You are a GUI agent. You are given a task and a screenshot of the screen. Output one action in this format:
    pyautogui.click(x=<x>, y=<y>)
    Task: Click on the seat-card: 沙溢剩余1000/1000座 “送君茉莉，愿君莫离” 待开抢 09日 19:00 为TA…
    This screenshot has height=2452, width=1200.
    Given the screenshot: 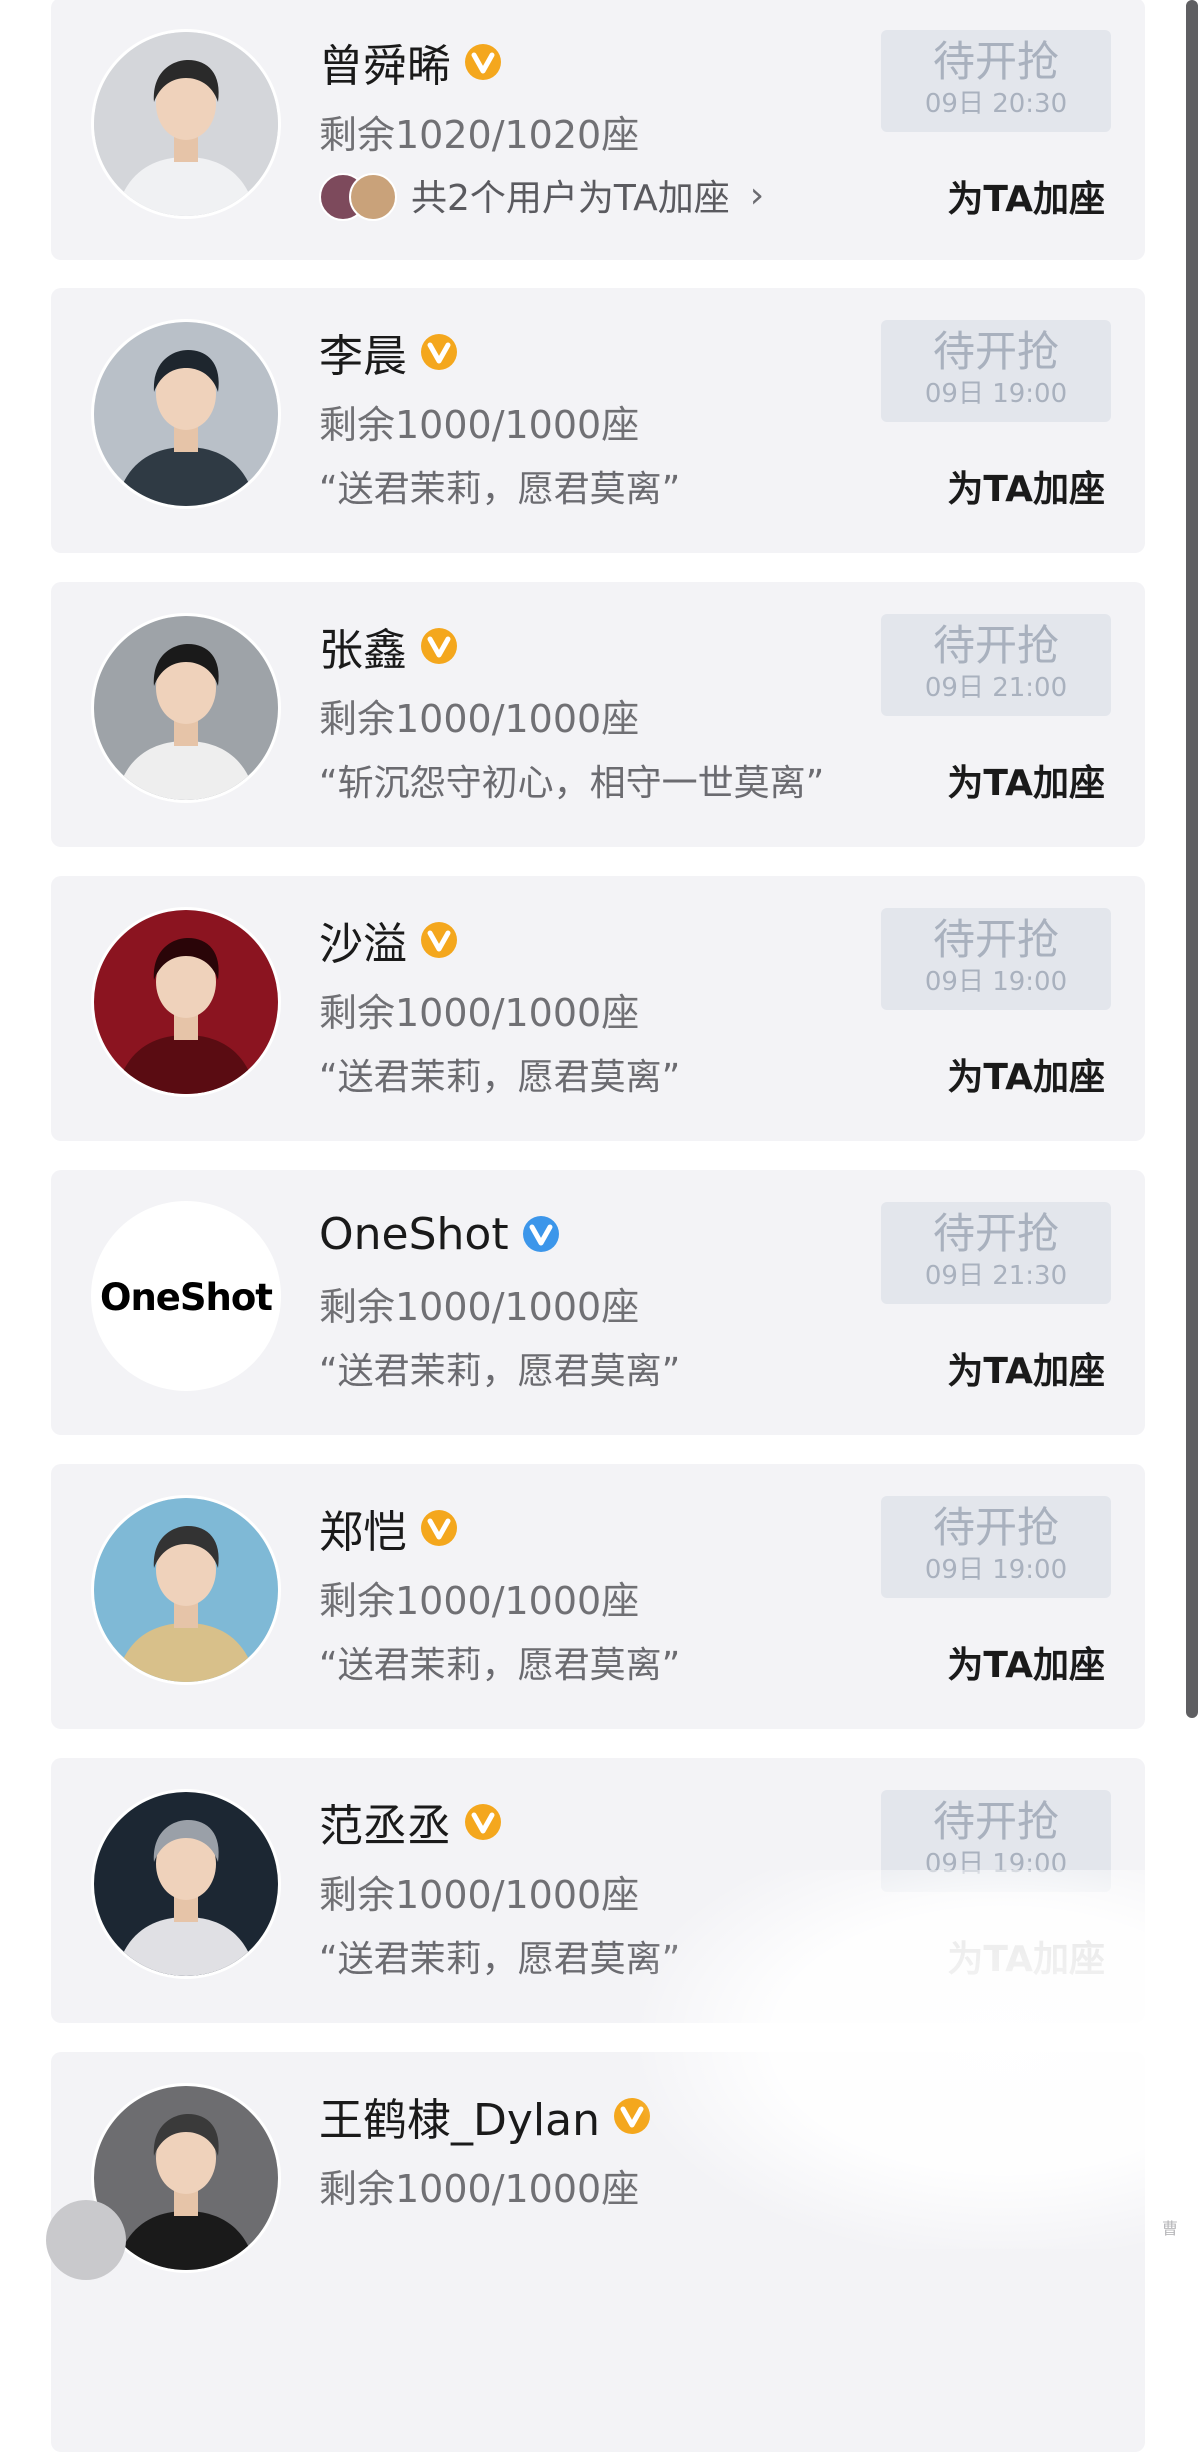 What is the action you would take?
    pyautogui.click(x=598, y=1008)
    